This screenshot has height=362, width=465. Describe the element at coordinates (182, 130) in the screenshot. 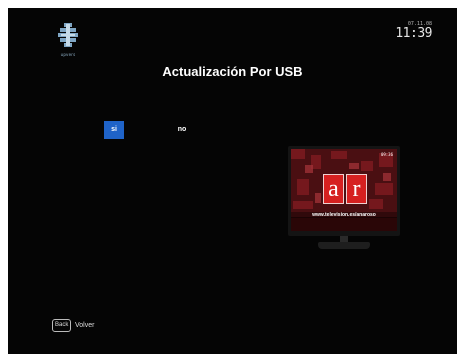

I see `option-no-button: no` at that location.